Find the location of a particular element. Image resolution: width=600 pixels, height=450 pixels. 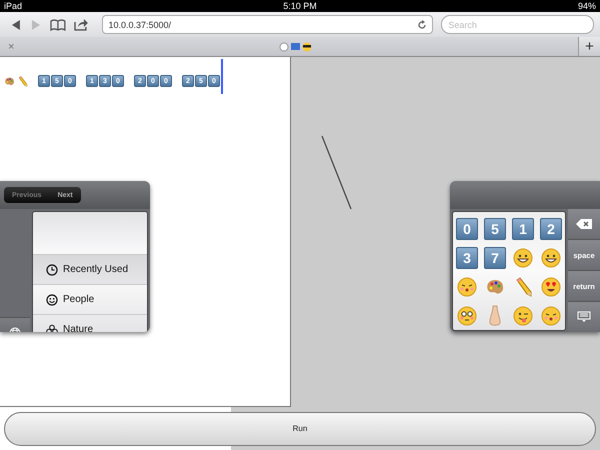

category-item: Recently Used is located at coordinates (90, 269).